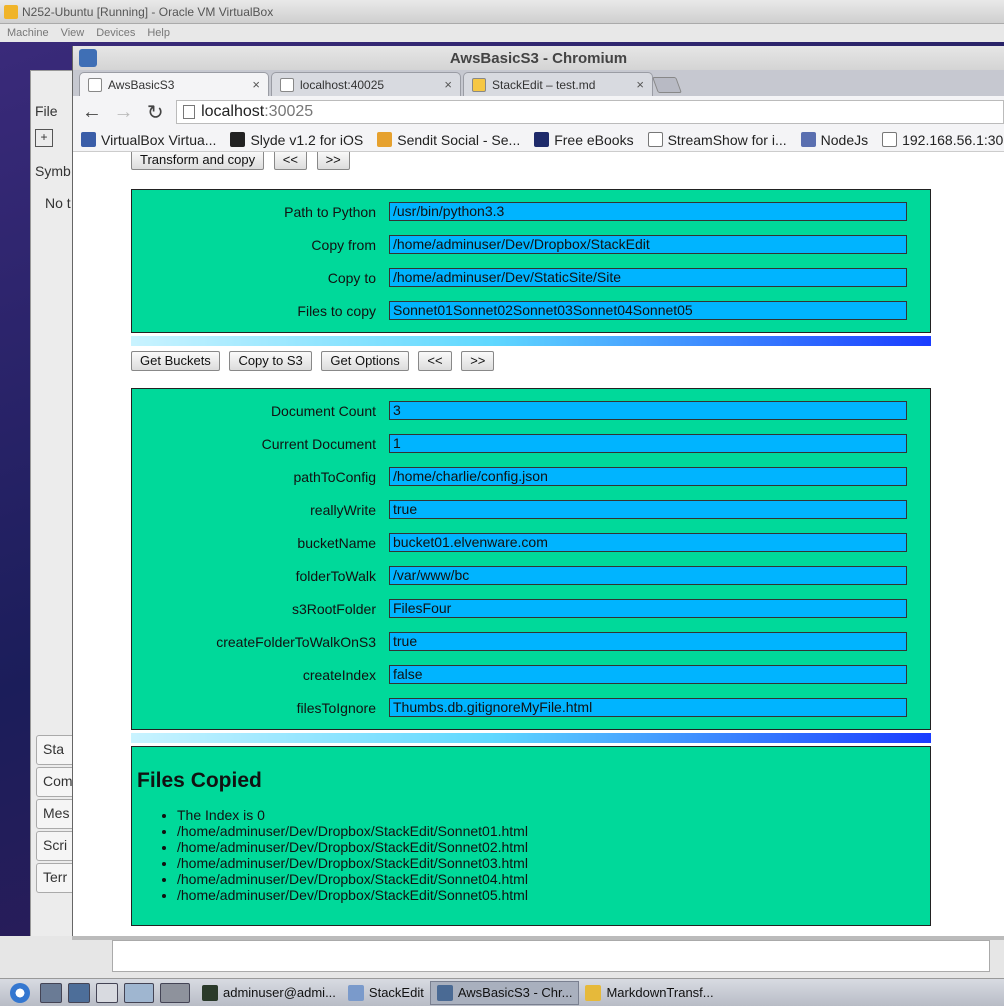 This screenshot has width=1004, height=1006. Describe the element at coordinates (365, 361) in the screenshot. I see `get-options-button: Get Options` at that location.